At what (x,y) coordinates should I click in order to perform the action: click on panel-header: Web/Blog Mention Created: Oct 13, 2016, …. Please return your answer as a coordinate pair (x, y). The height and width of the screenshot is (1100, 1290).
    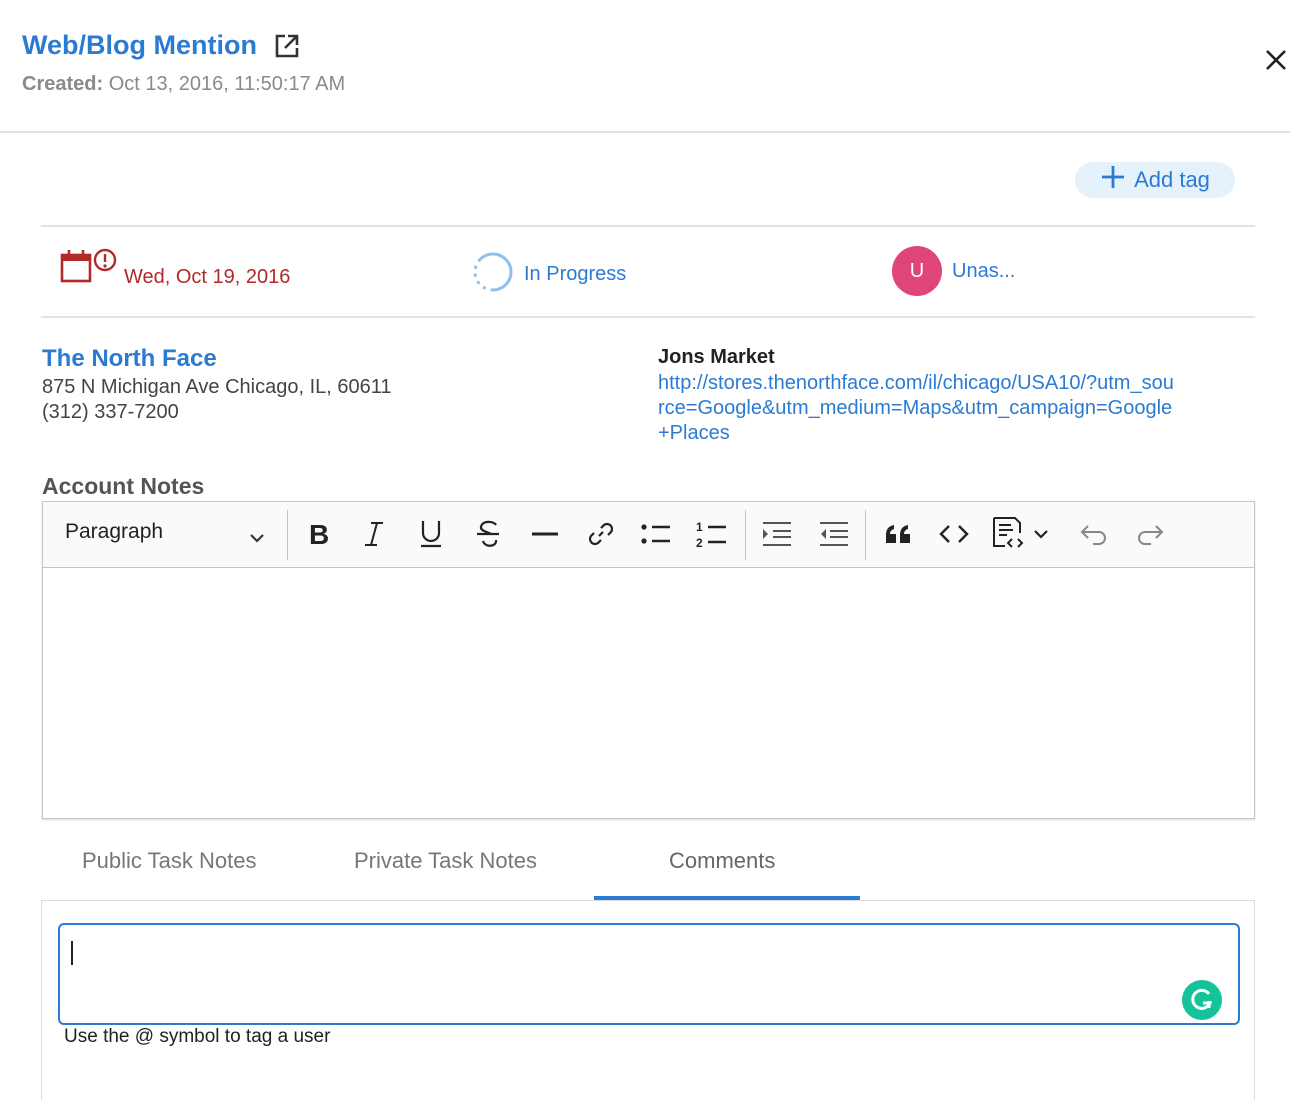
    Looking at the image, I should click on (645, 66).